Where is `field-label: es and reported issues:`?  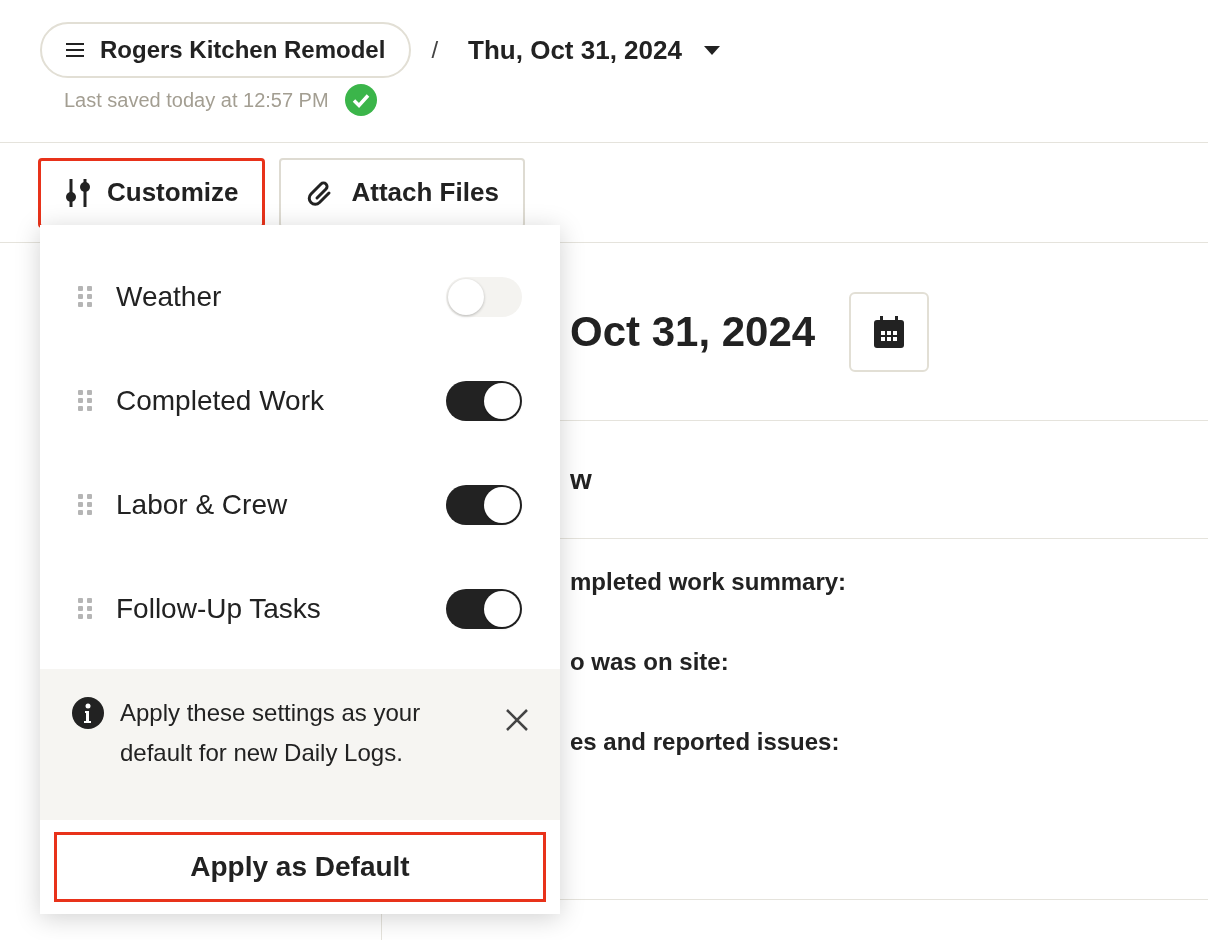 field-label: es and reported issues: is located at coordinates (705, 742).